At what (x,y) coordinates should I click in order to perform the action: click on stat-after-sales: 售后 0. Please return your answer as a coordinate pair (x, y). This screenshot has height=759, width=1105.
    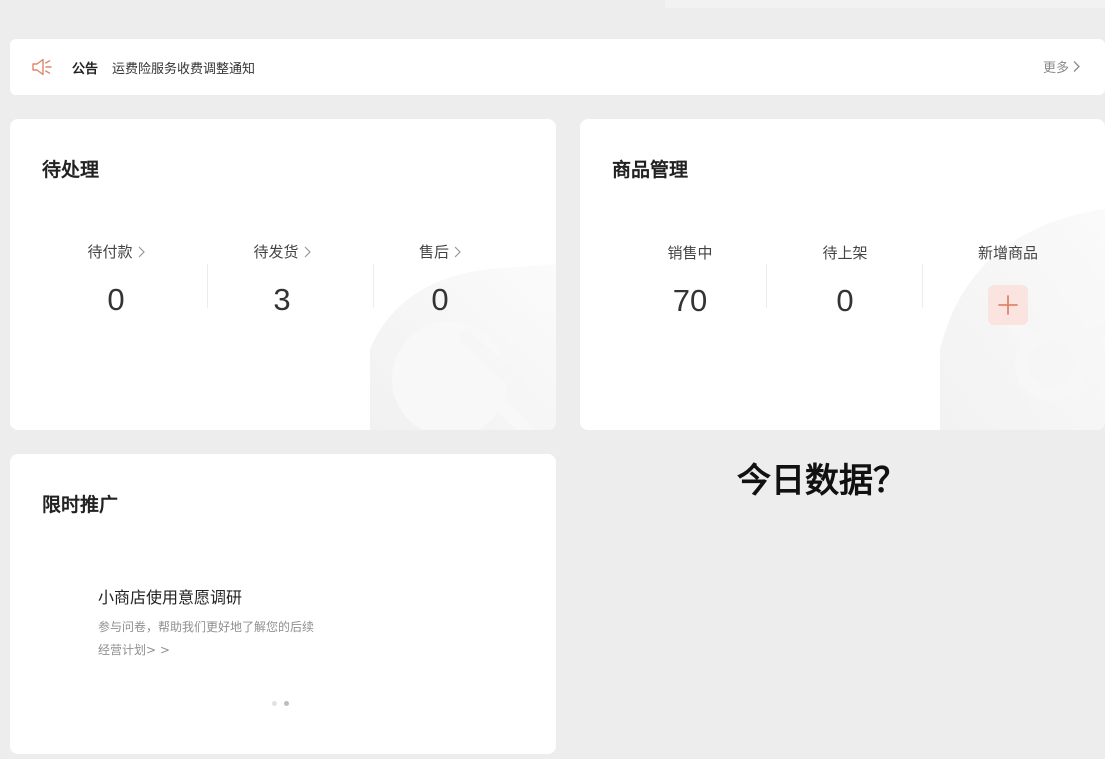
    Looking at the image, I should click on (440, 279).